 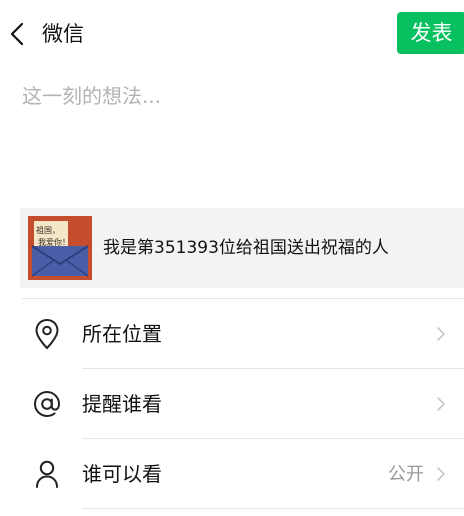 What do you see at coordinates (47, 404) in the screenshot?
I see `at-sign-icon` at bounding box center [47, 404].